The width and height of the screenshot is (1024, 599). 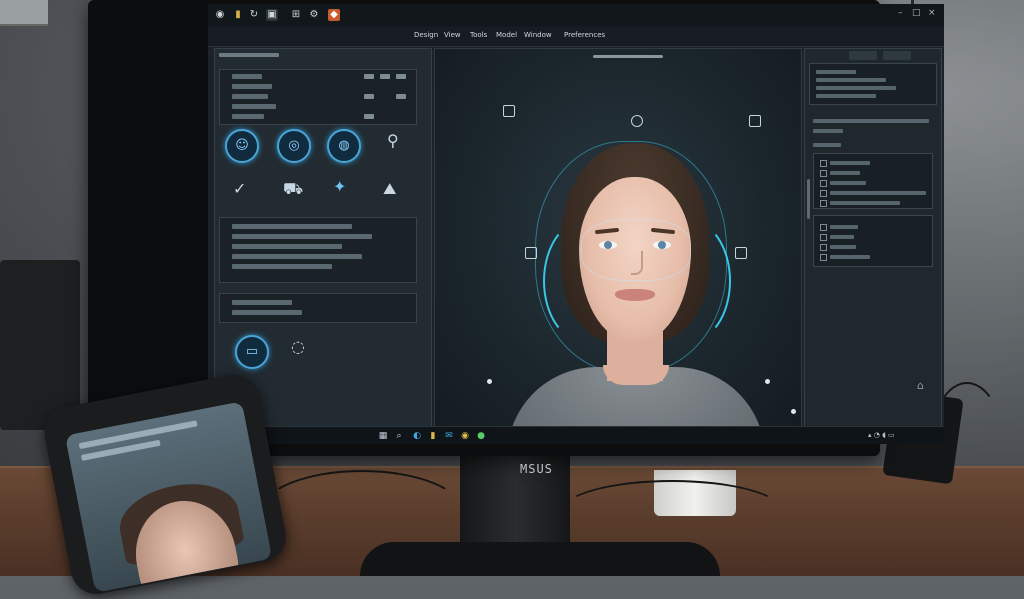 I want to click on monitor-base, so click(x=540, y=559).